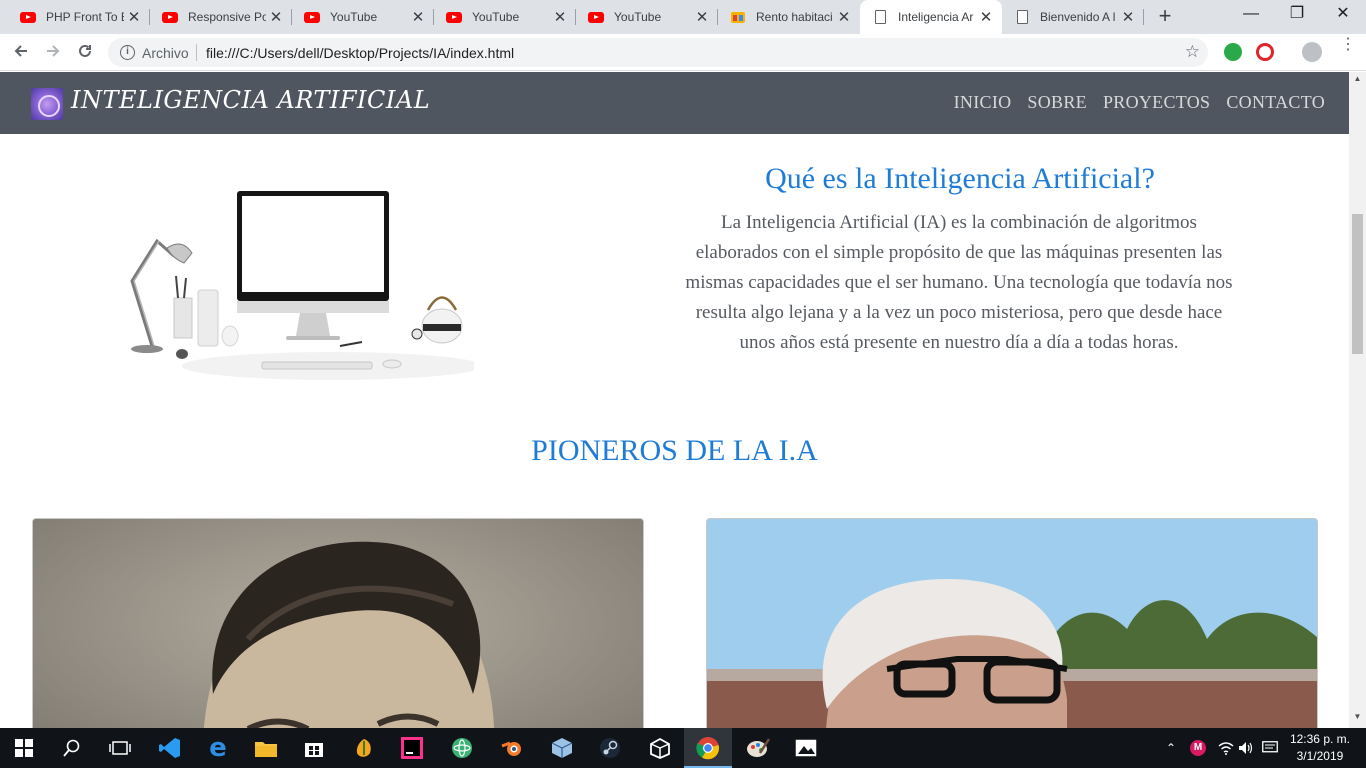  I want to click on store-icon, so click(314, 748).